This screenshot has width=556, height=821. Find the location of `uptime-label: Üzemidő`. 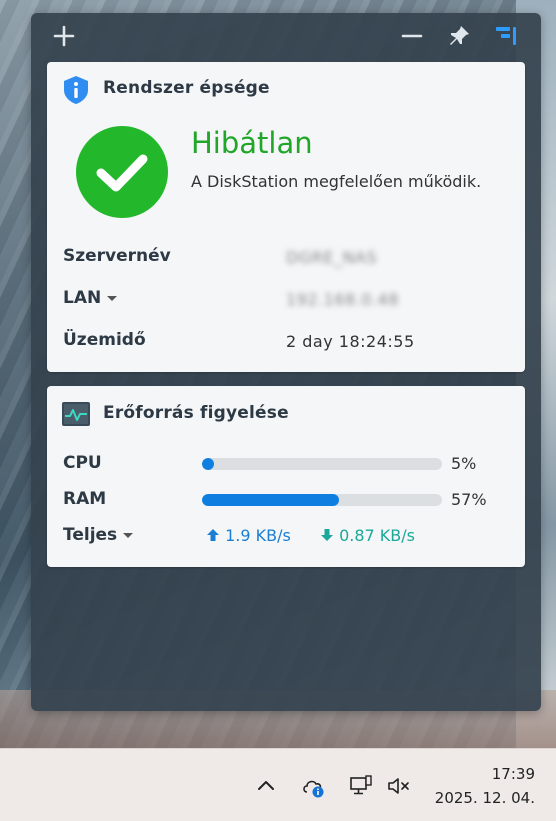

uptime-label: Üzemidő is located at coordinates (104, 340).